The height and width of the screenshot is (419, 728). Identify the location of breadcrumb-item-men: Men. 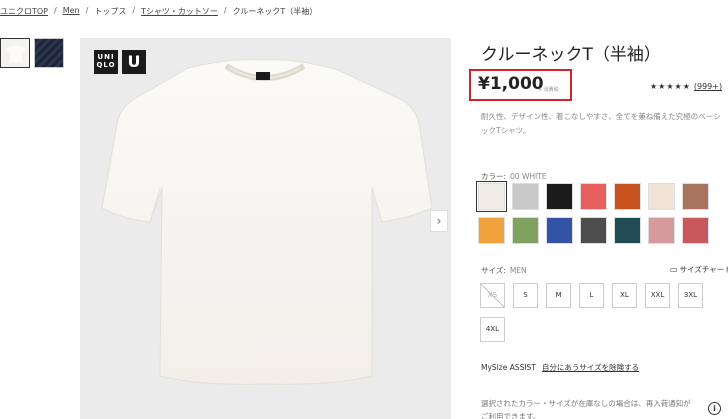
(71, 11).